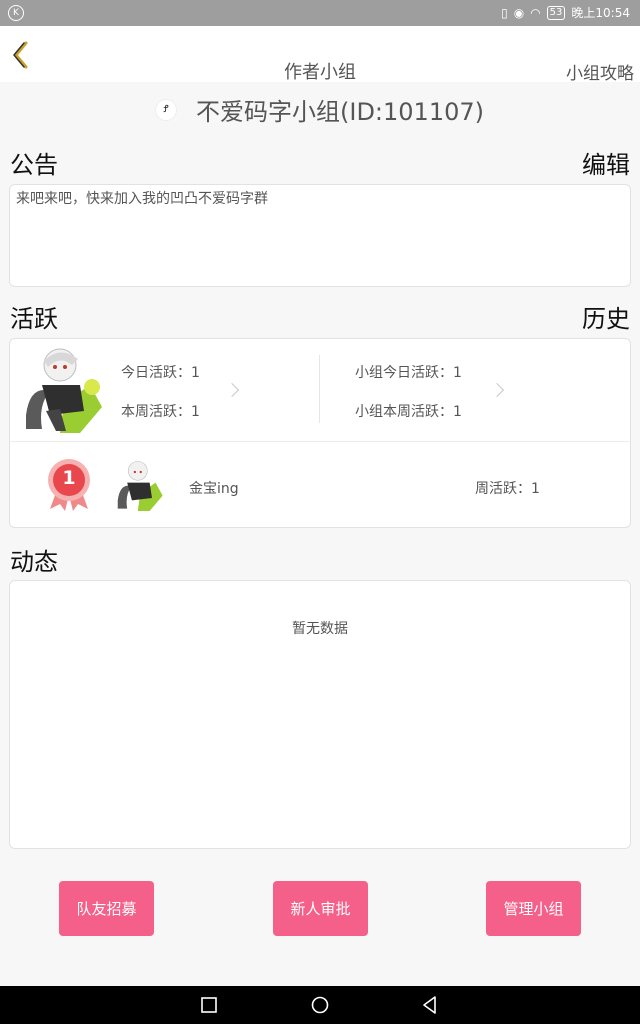 The image size is (640, 1024). Describe the element at coordinates (408, 412) in the screenshot. I see `group-week-active: 小组本周活跃：1` at that location.